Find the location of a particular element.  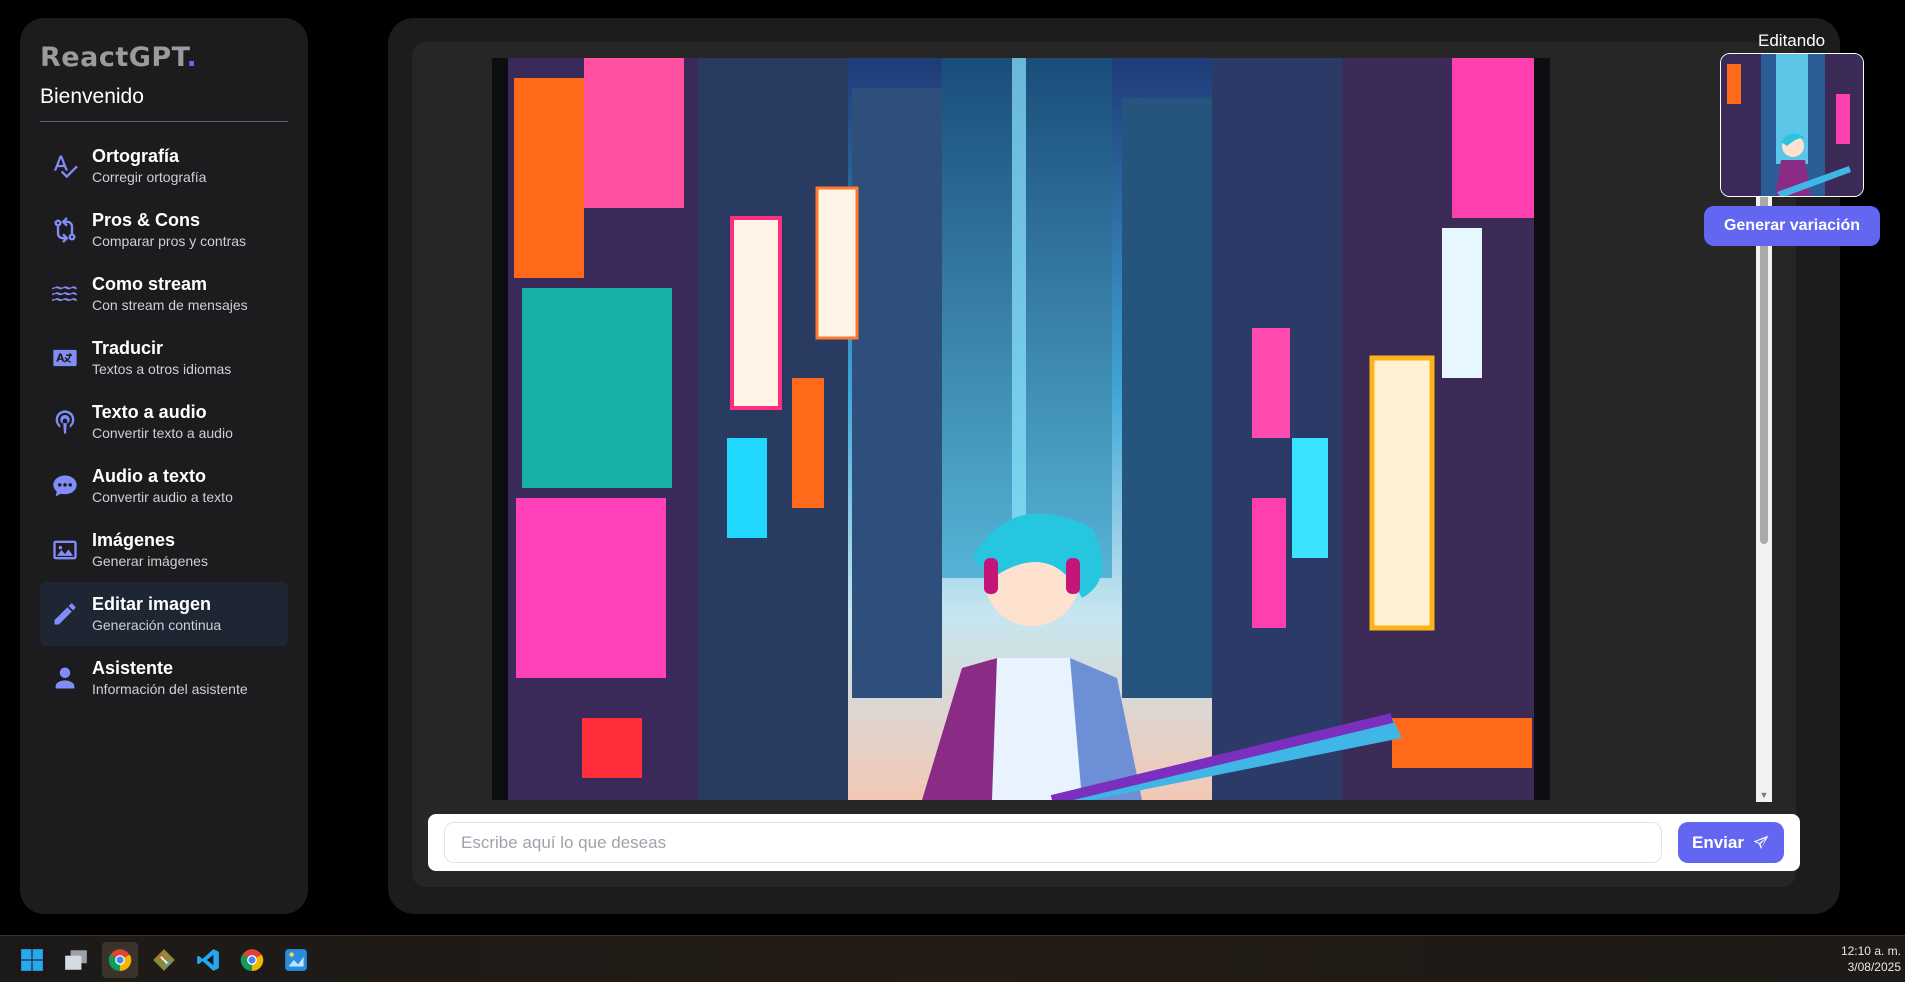

sidebar-item-asistente: Asistente Información del asistente is located at coordinates (164, 678).